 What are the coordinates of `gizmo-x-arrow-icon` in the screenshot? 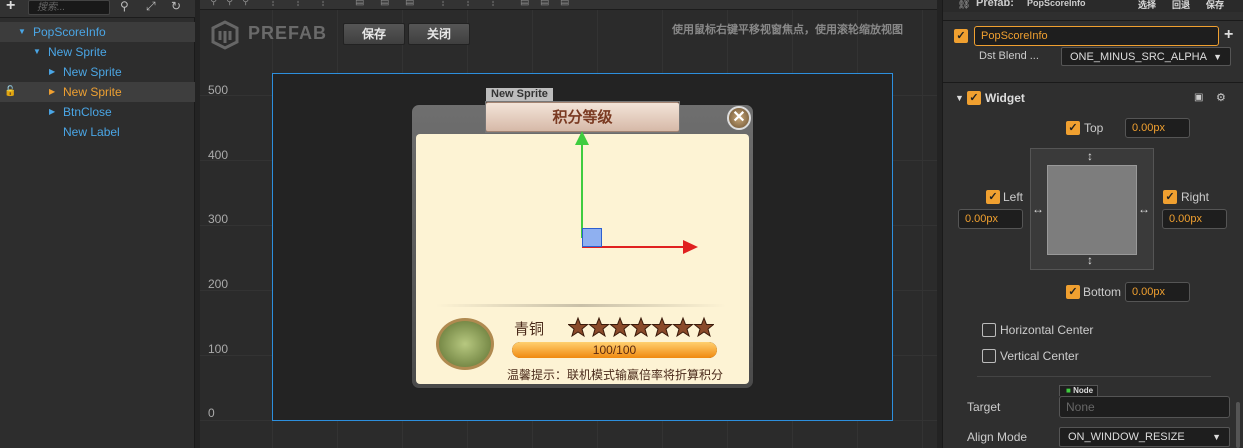 It's located at (690, 247).